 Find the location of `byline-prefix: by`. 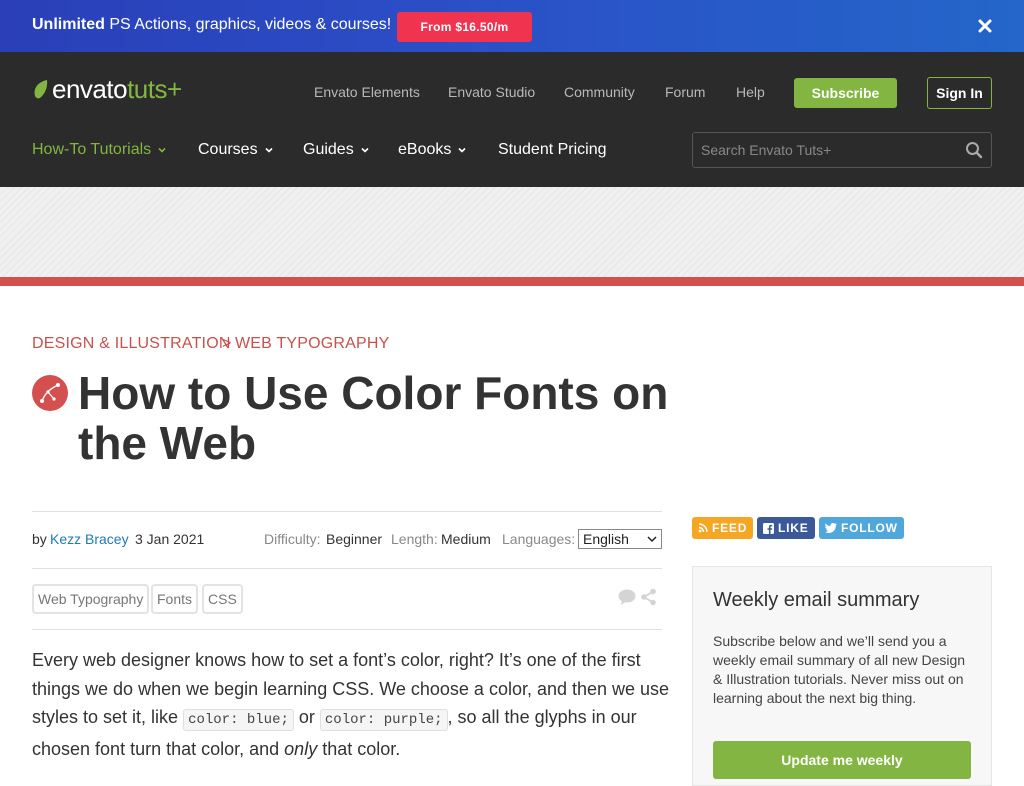

byline-prefix: by is located at coordinates (39, 539).